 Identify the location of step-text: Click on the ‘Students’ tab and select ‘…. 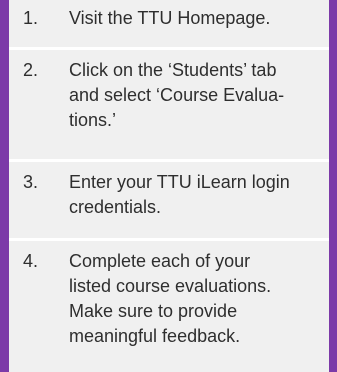
(177, 95).